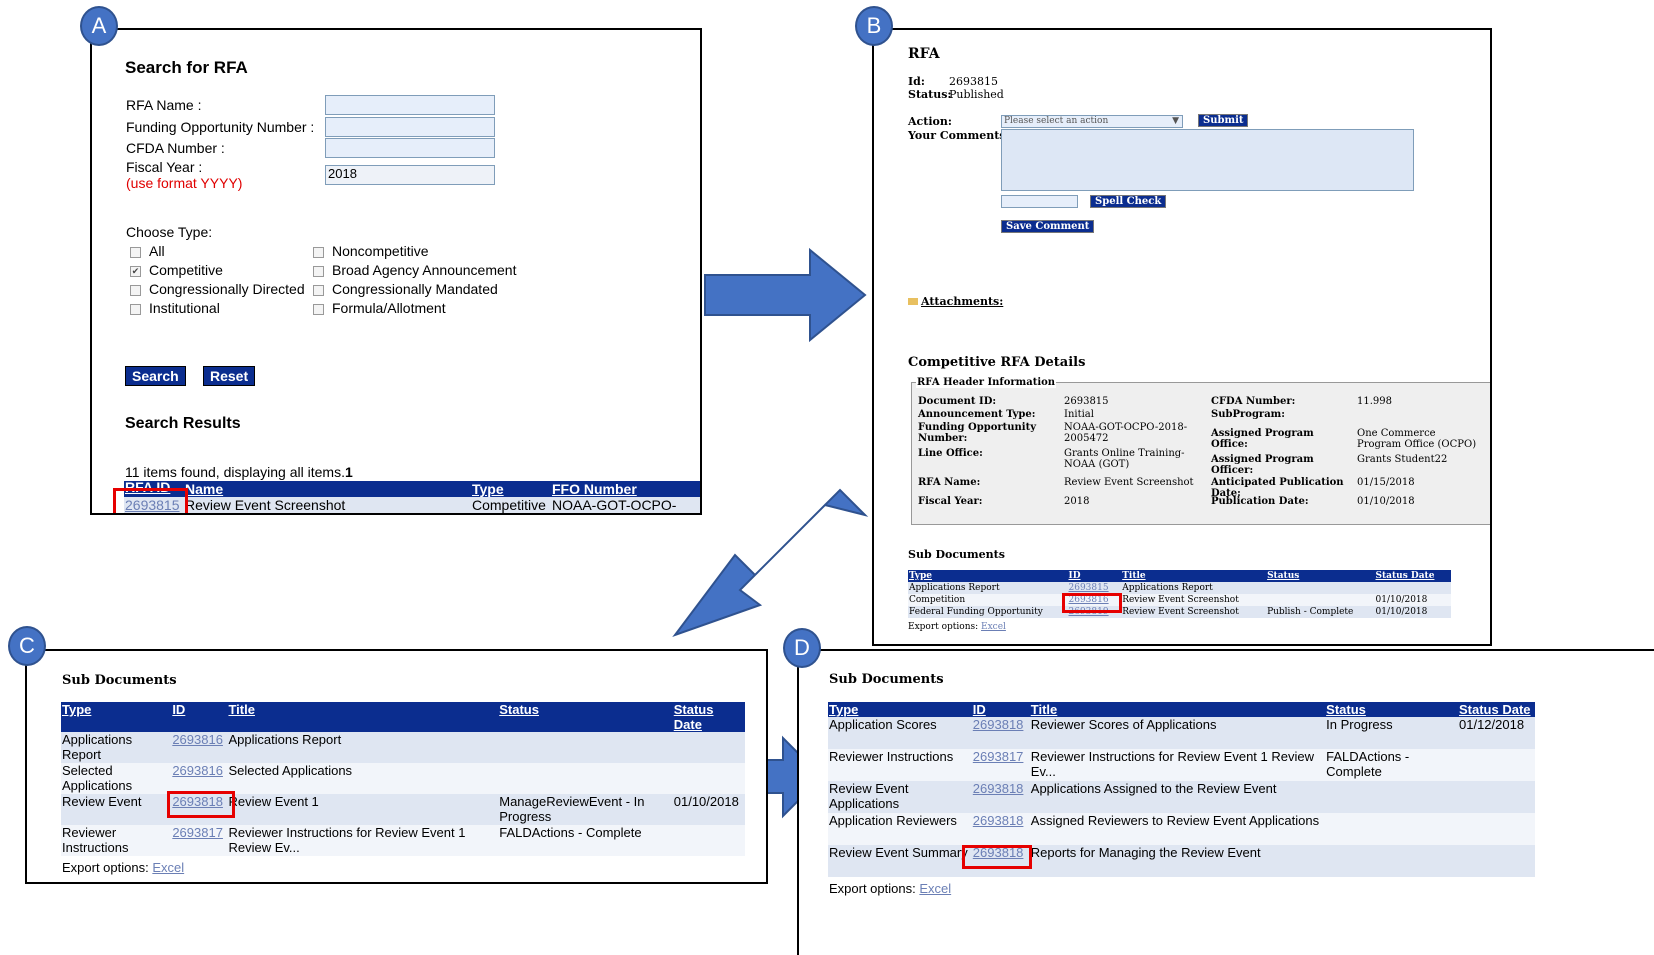 The width and height of the screenshot is (1654, 955). Describe the element at coordinates (410, 148) in the screenshot. I see `cfda-number-input` at that location.